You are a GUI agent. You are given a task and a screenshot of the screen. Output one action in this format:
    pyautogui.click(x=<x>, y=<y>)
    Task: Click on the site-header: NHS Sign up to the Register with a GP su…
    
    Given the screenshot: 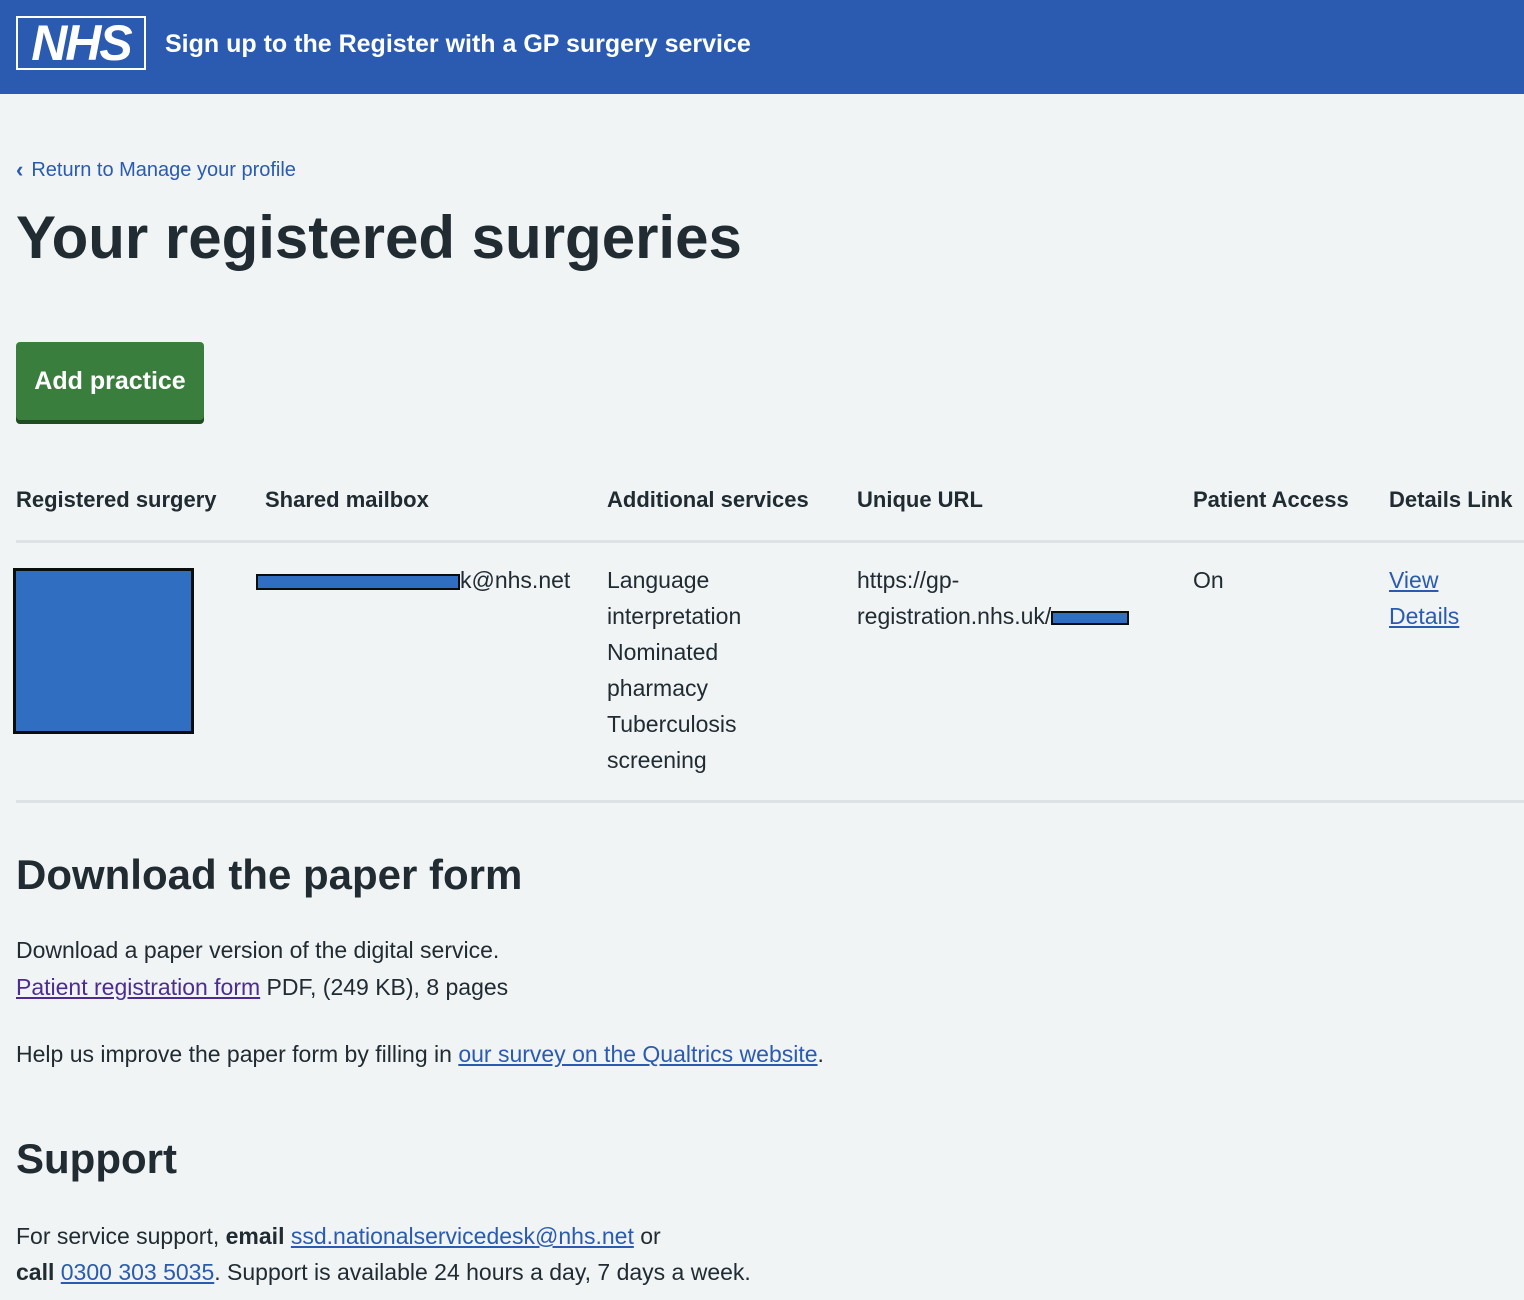 What is the action you would take?
    pyautogui.click(x=762, y=47)
    